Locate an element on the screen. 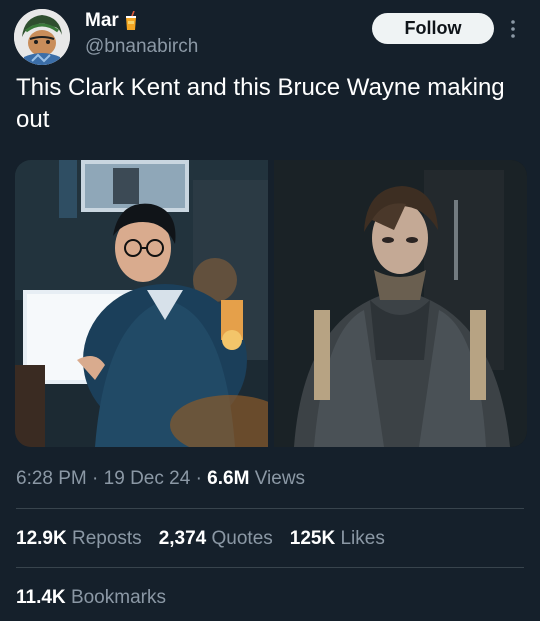 Image resolution: width=540 pixels, height=621 pixels. views-count: 6.6M is located at coordinates (228, 478).